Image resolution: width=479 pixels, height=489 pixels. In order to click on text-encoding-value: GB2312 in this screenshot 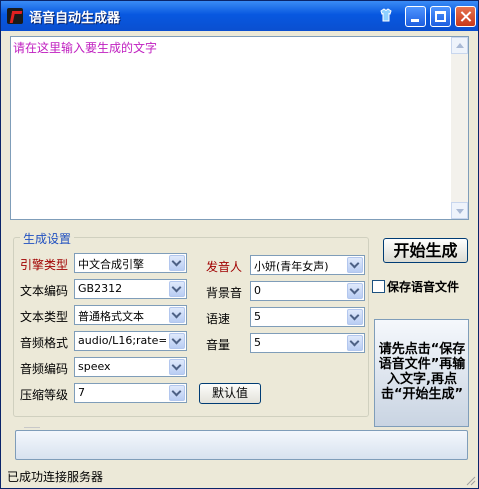, I will do `click(100, 288)`.